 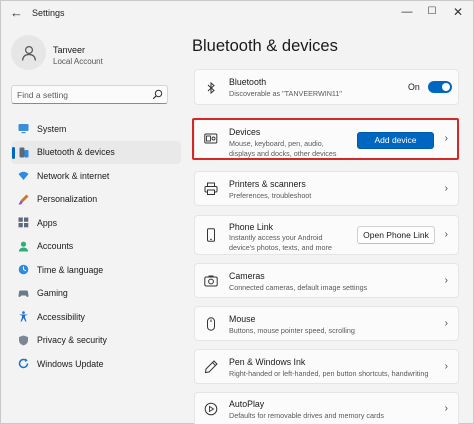 What do you see at coordinates (23, 340) in the screenshot?
I see `shield-icon` at bounding box center [23, 340].